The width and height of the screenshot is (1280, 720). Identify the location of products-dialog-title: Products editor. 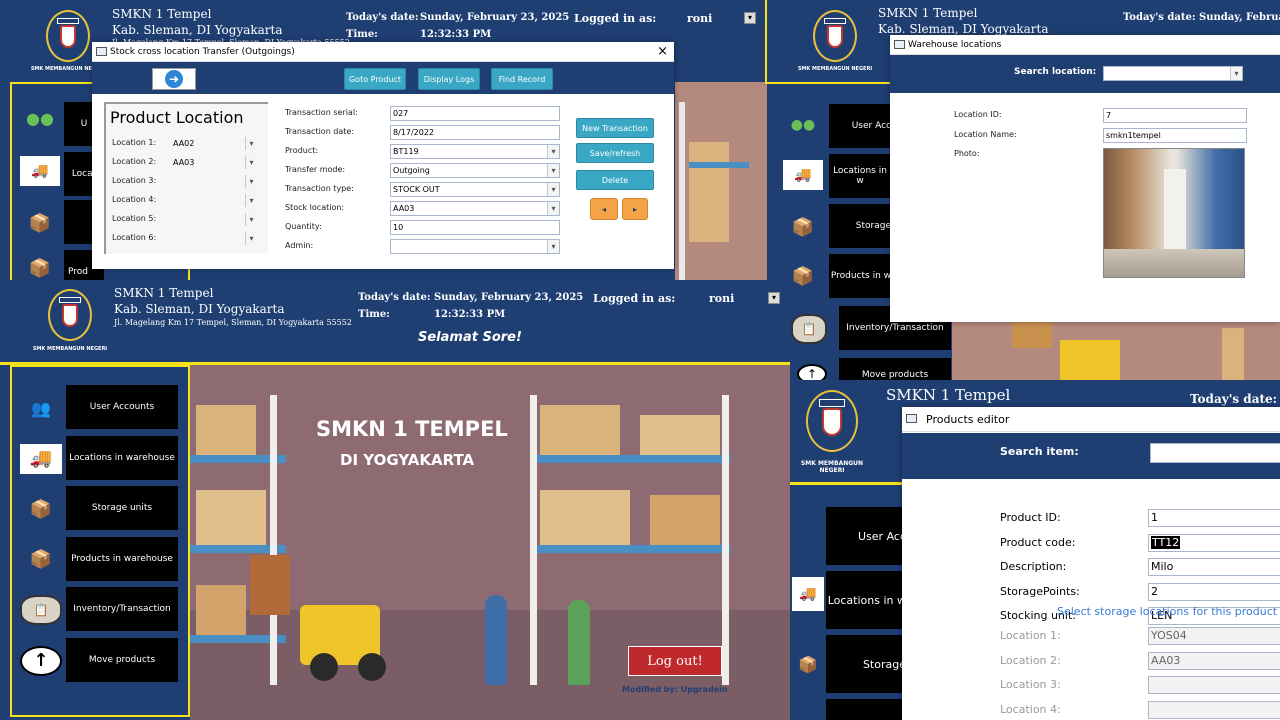
(968, 419).